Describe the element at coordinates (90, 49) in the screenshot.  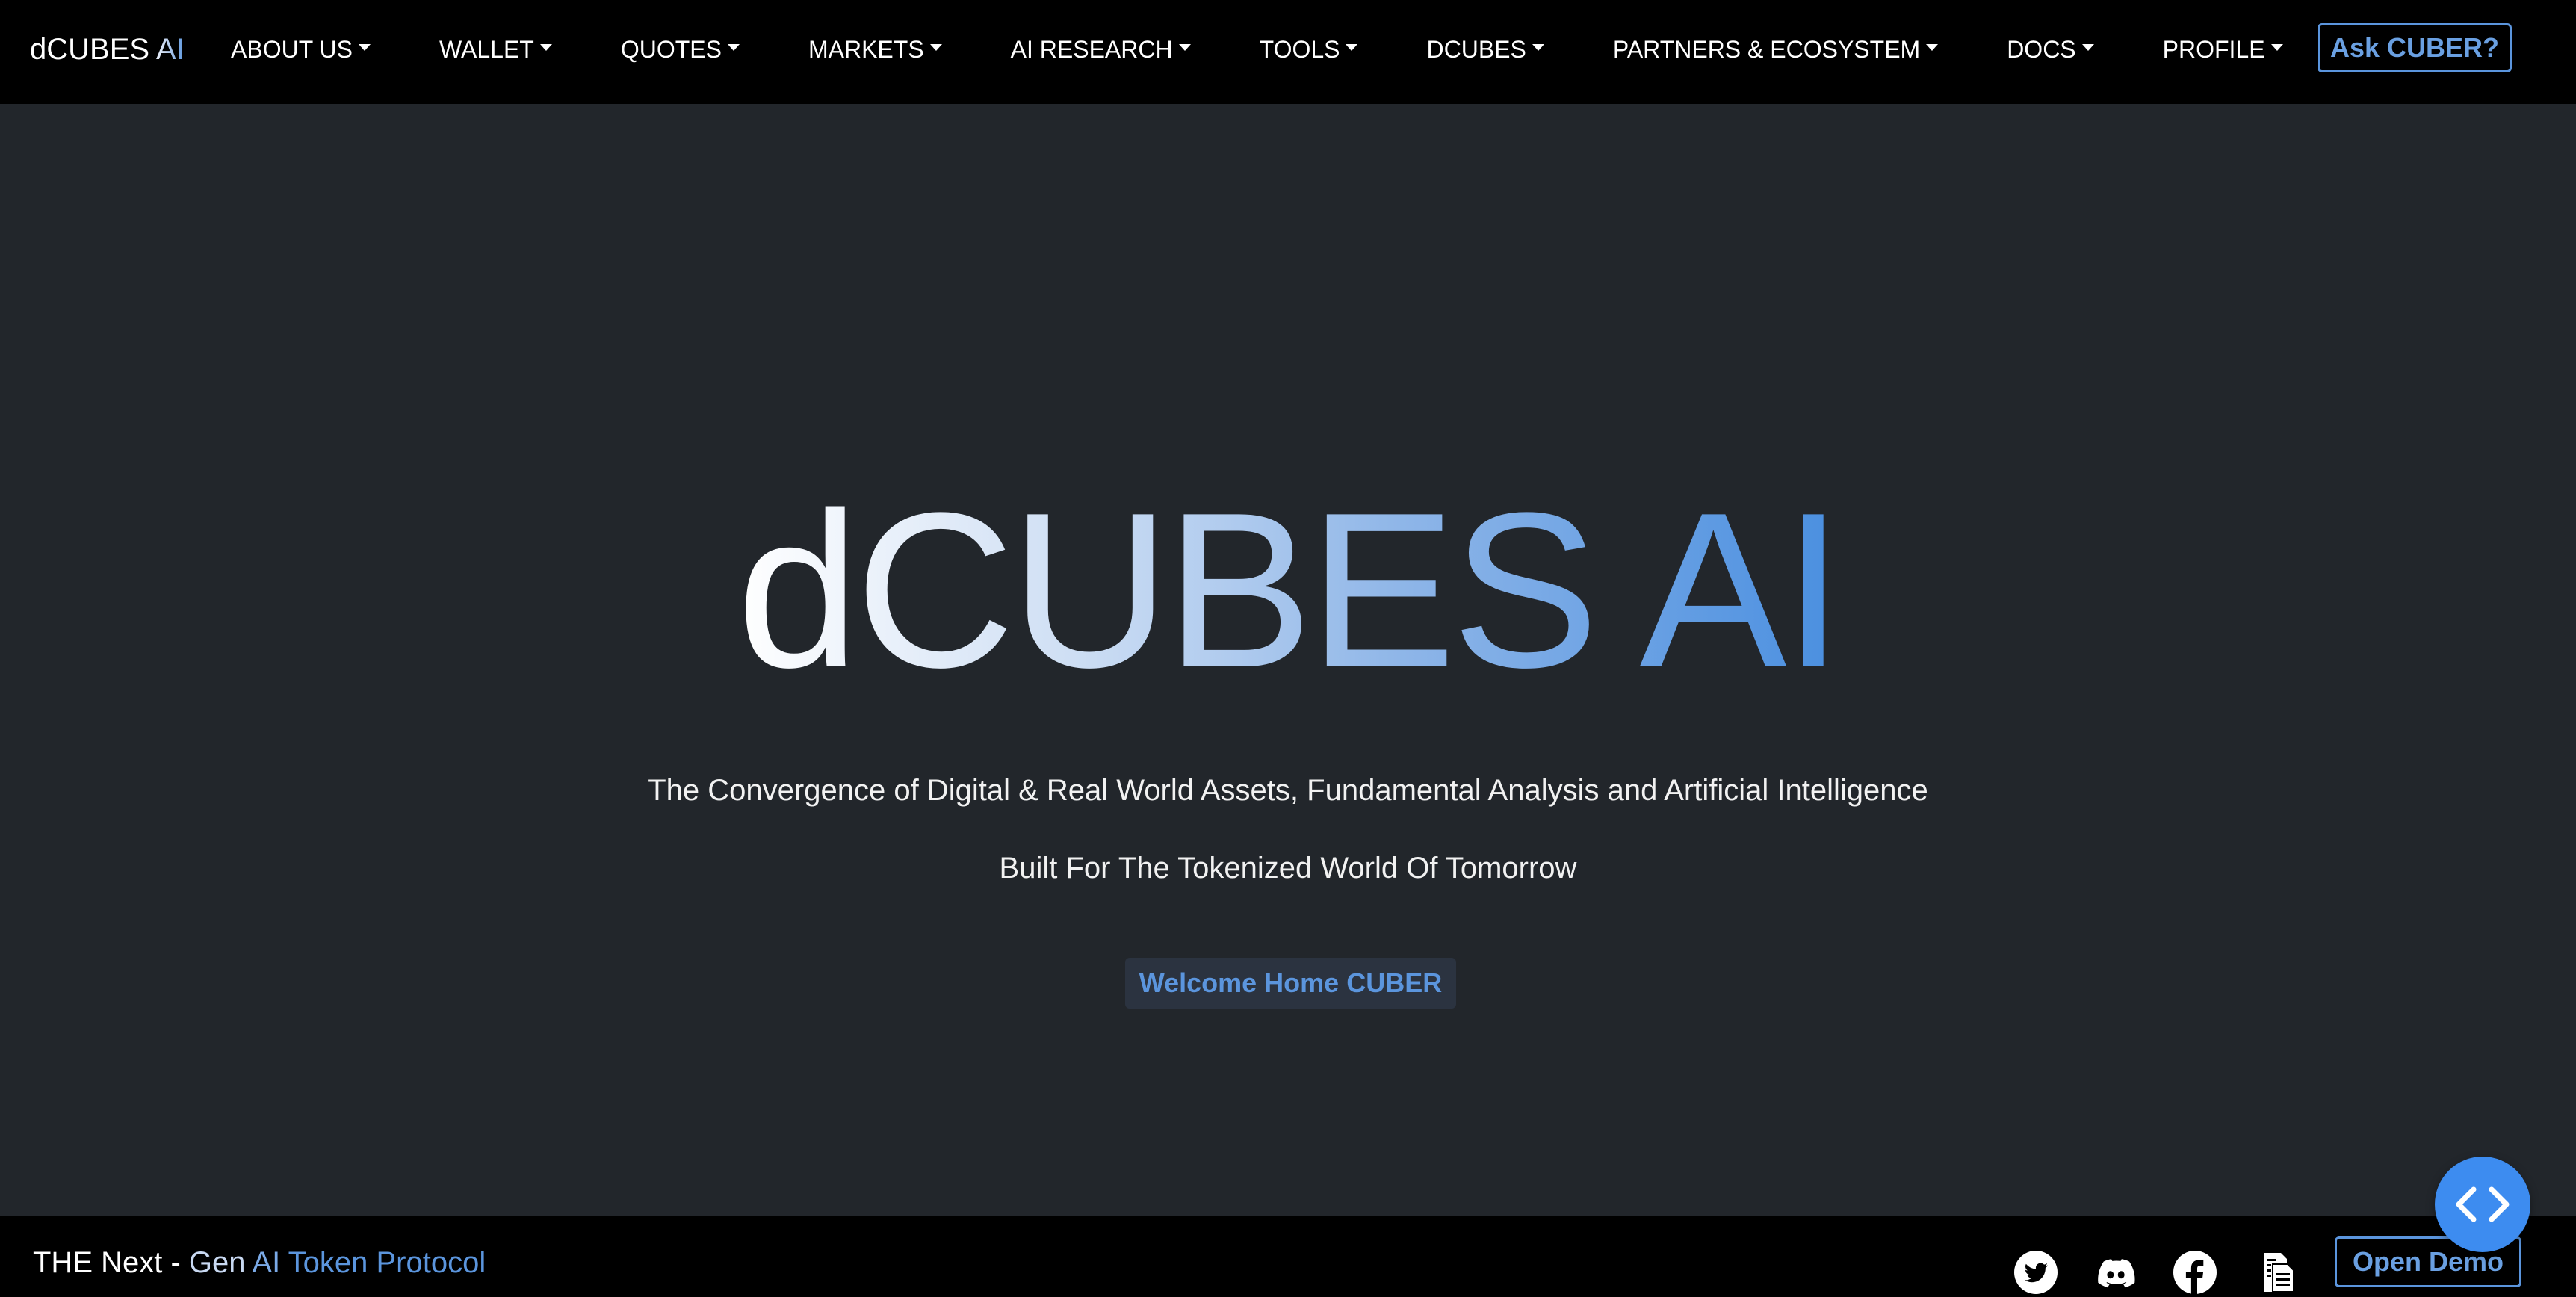
I see `brand-prefix: dCUBES` at that location.